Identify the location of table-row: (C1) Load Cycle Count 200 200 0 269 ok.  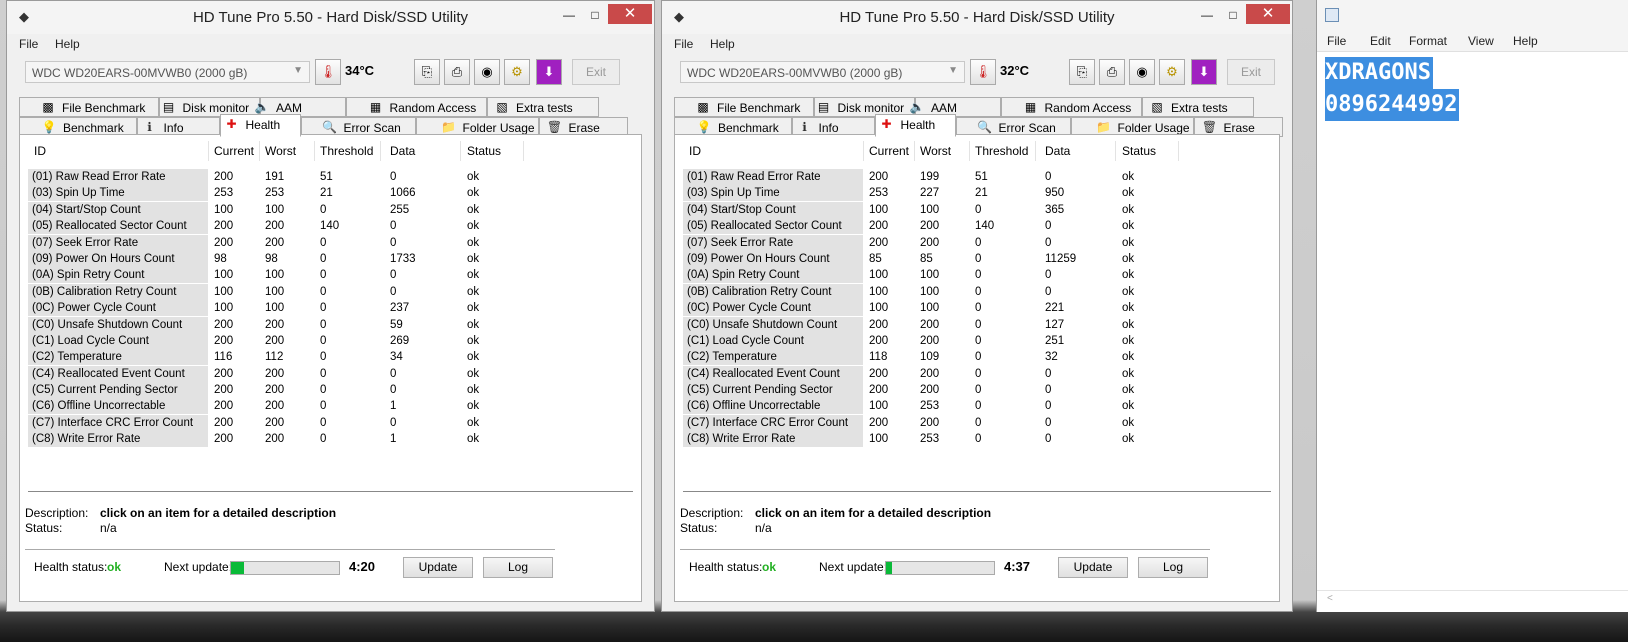
(330, 340).